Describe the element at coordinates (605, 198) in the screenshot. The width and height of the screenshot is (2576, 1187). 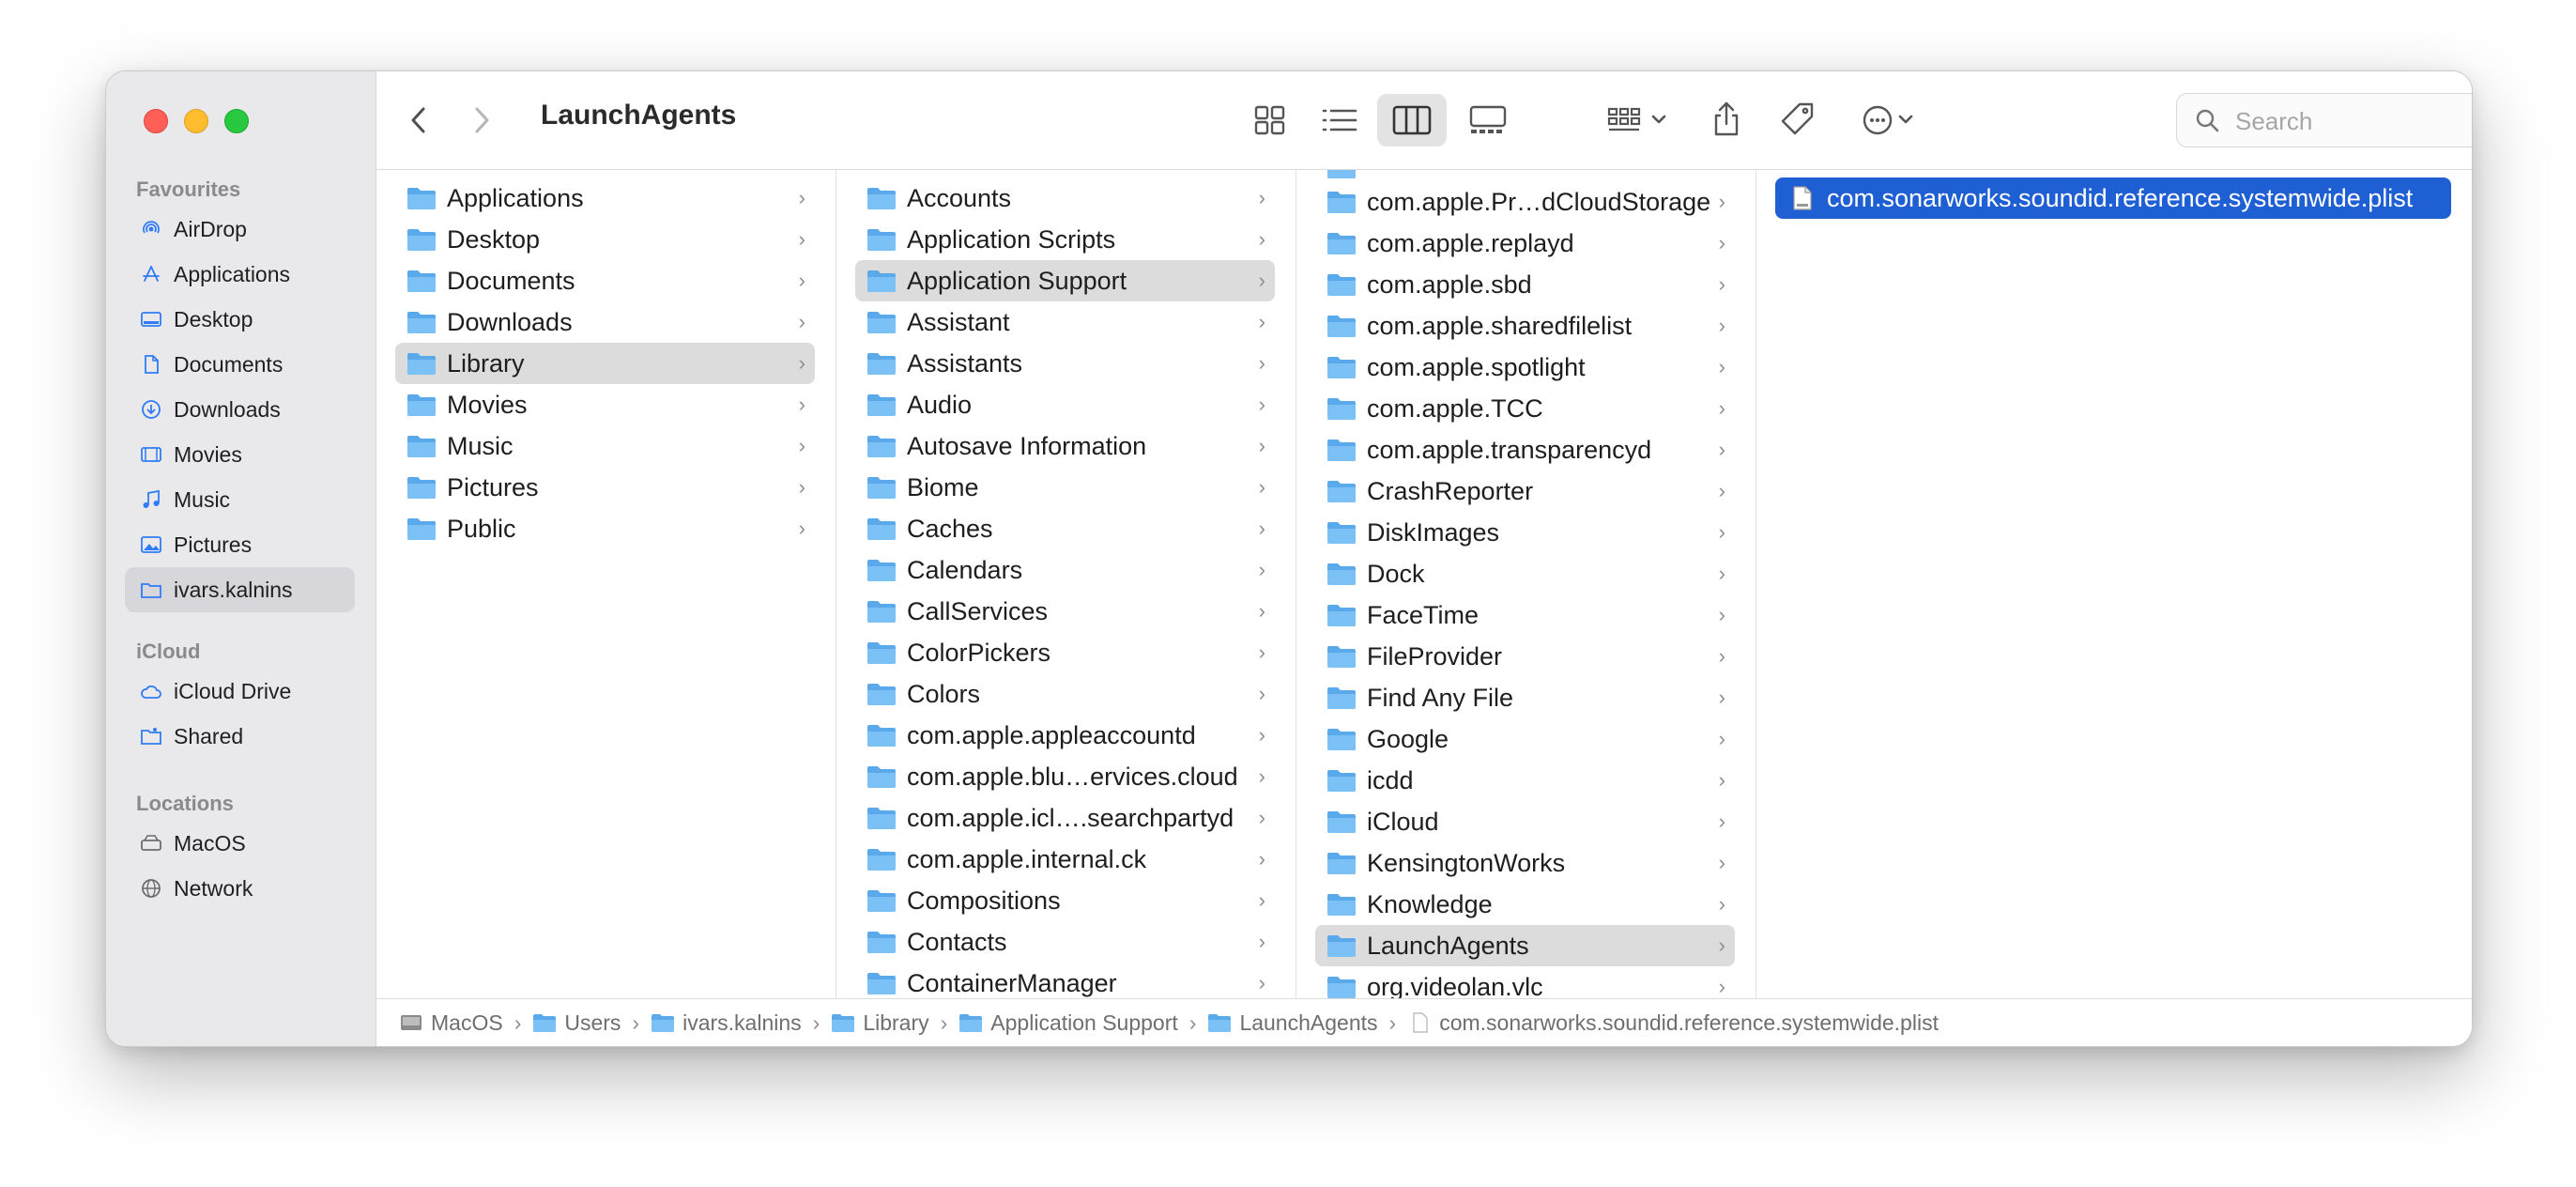
I see `folder-item-applications: Applications ›` at that location.